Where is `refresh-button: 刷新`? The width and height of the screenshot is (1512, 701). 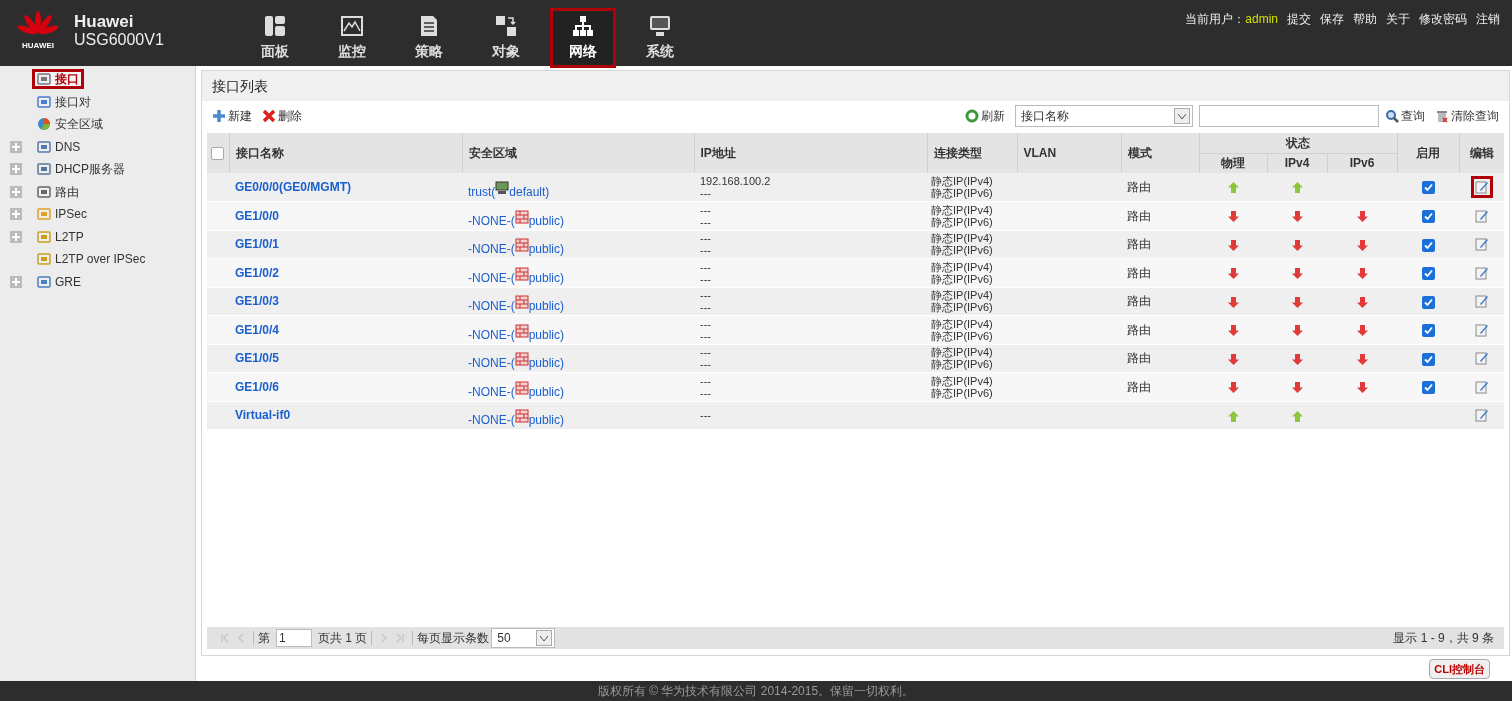 refresh-button: 刷新 is located at coordinates (985, 116).